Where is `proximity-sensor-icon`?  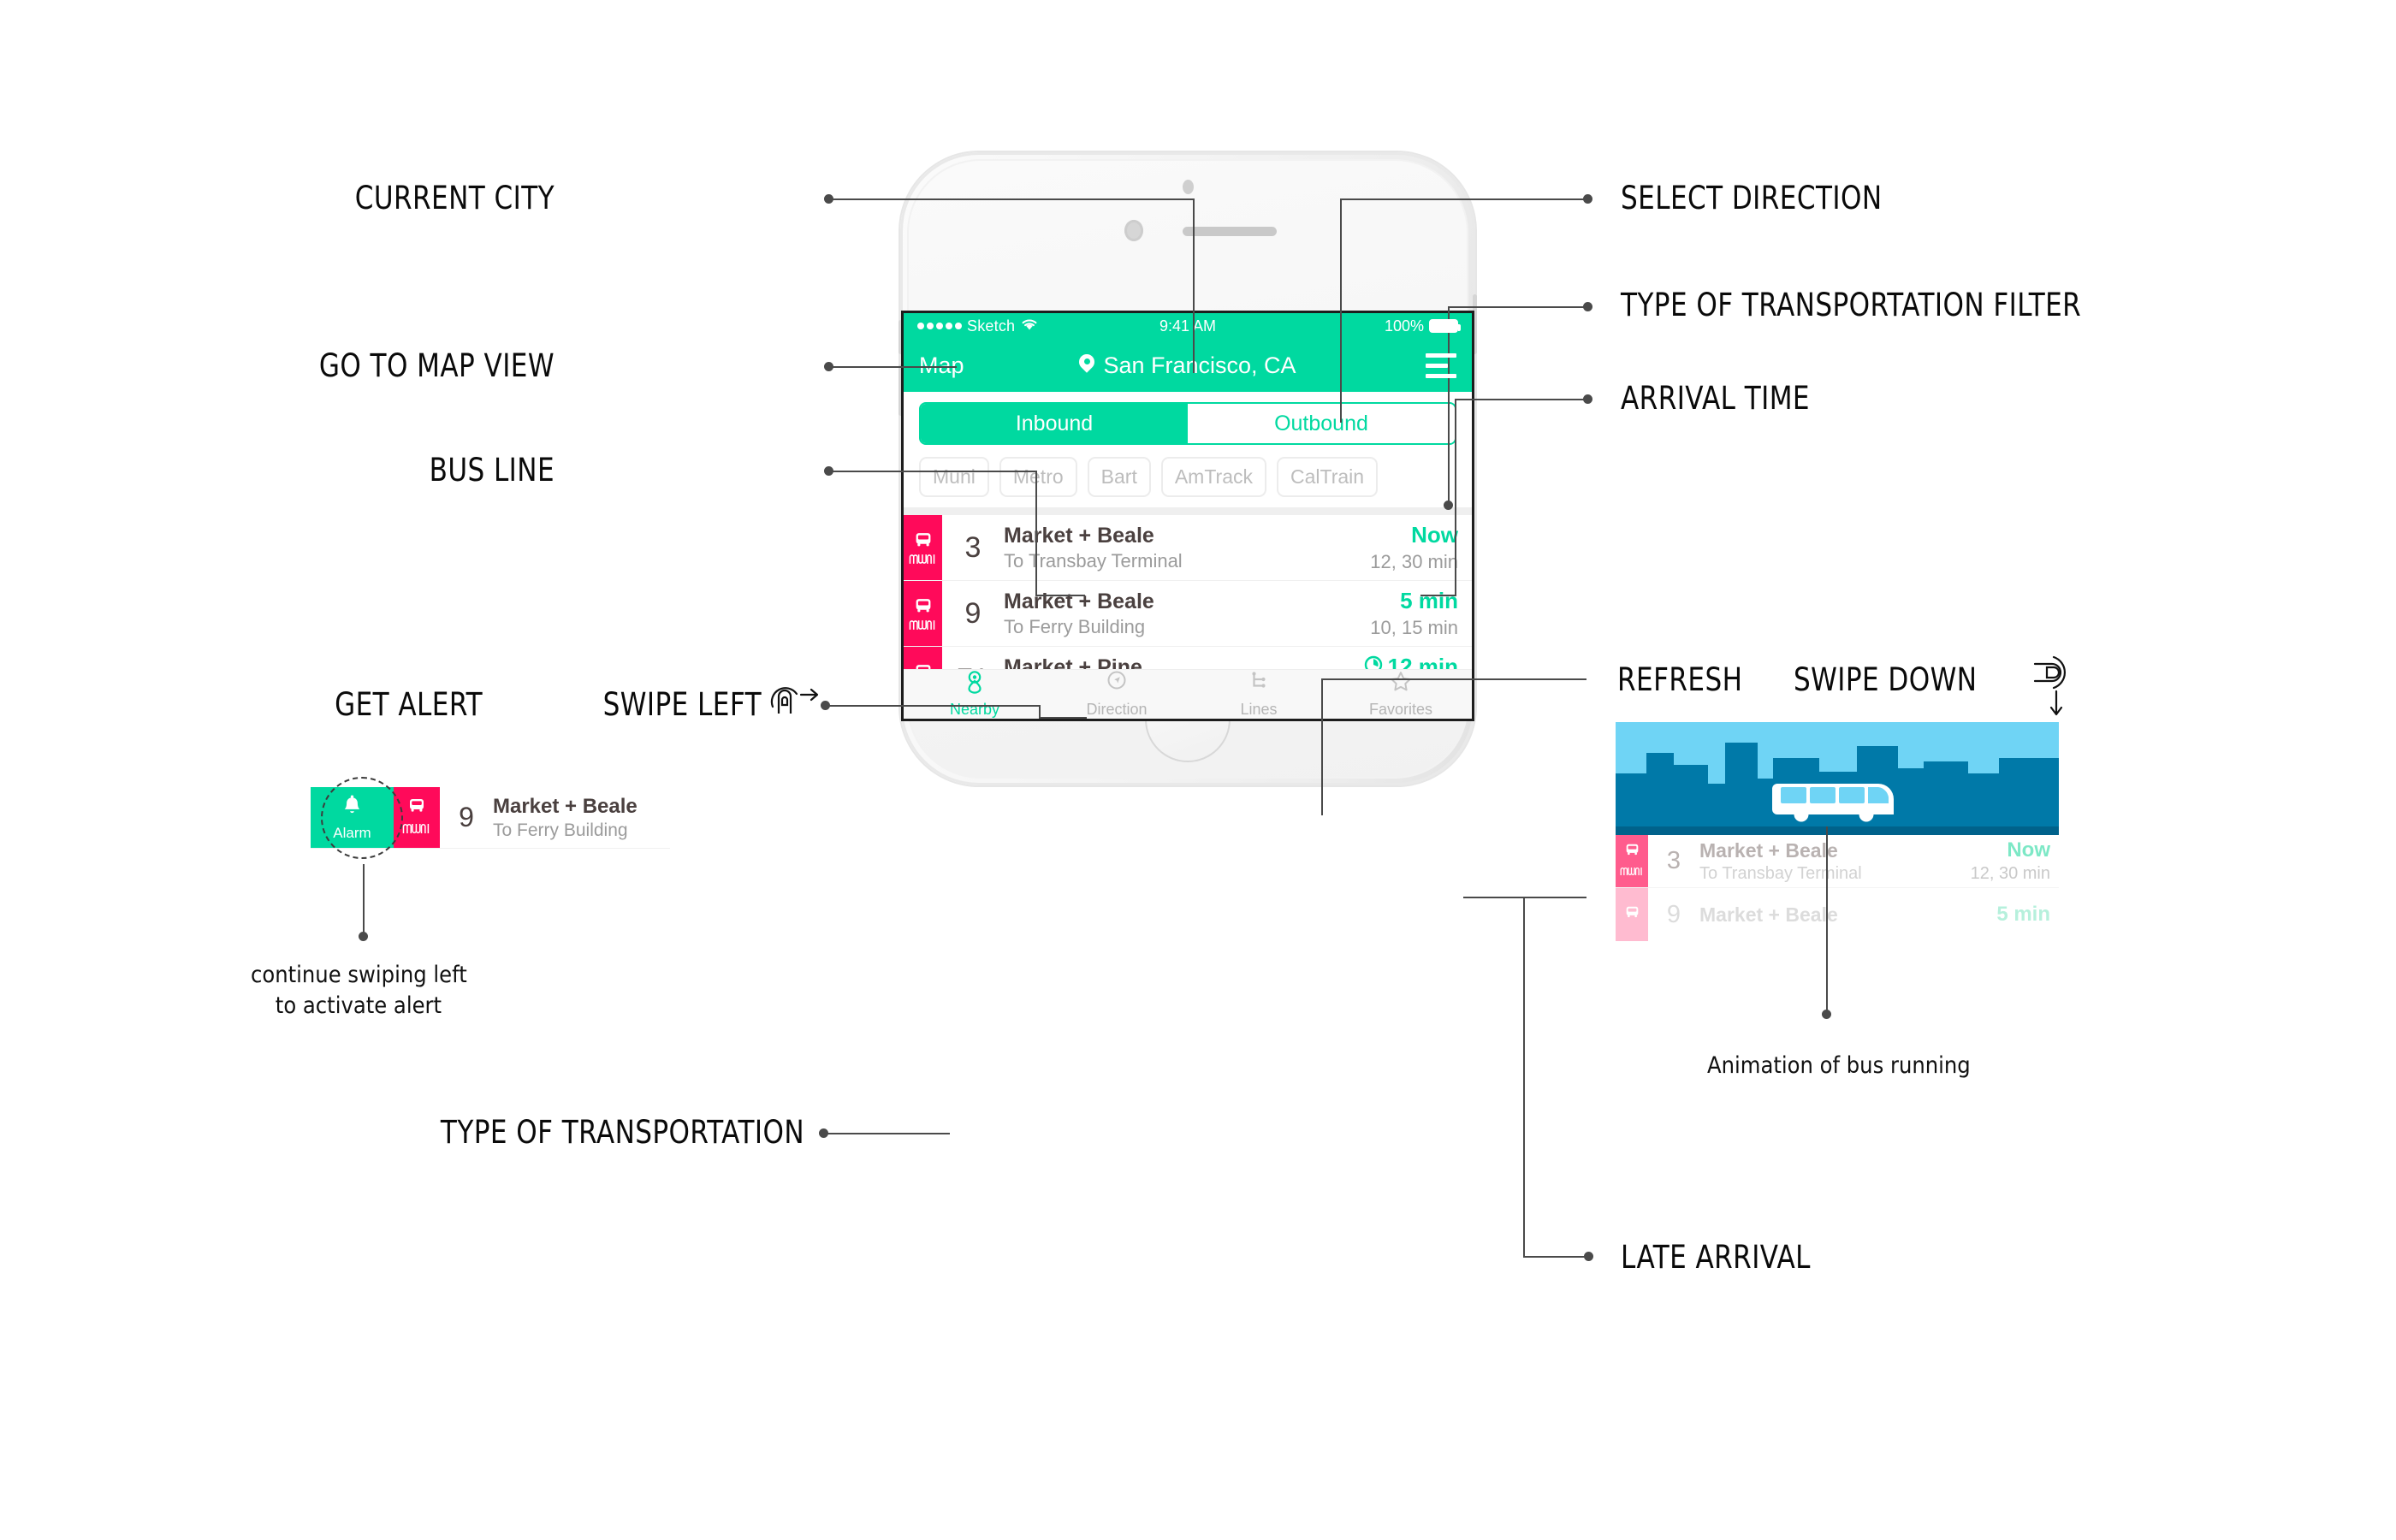 proximity-sensor-icon is located at coordinates (1133, 230).